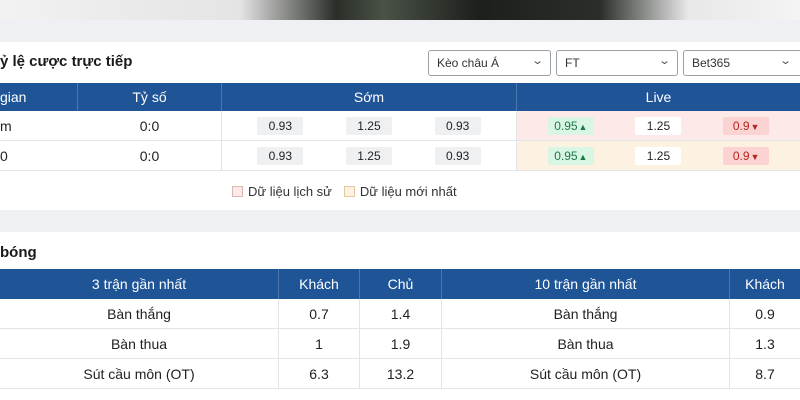  Describe the element at coordinates (150, 97) in the screenshot. I see `header-score: Tỷ số` at that location.